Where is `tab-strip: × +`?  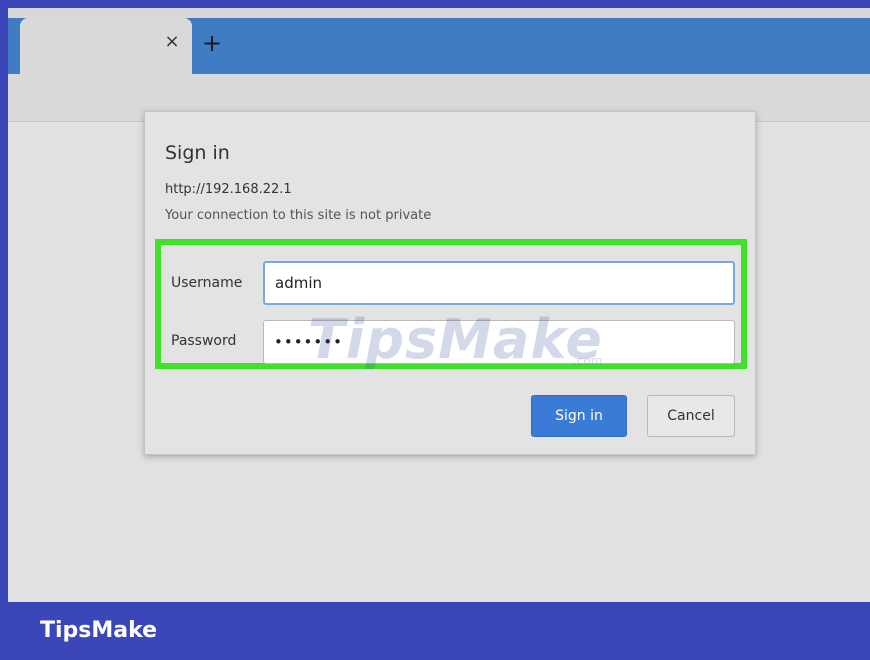
tab-strip: × + is located at coordinates (439, 46).